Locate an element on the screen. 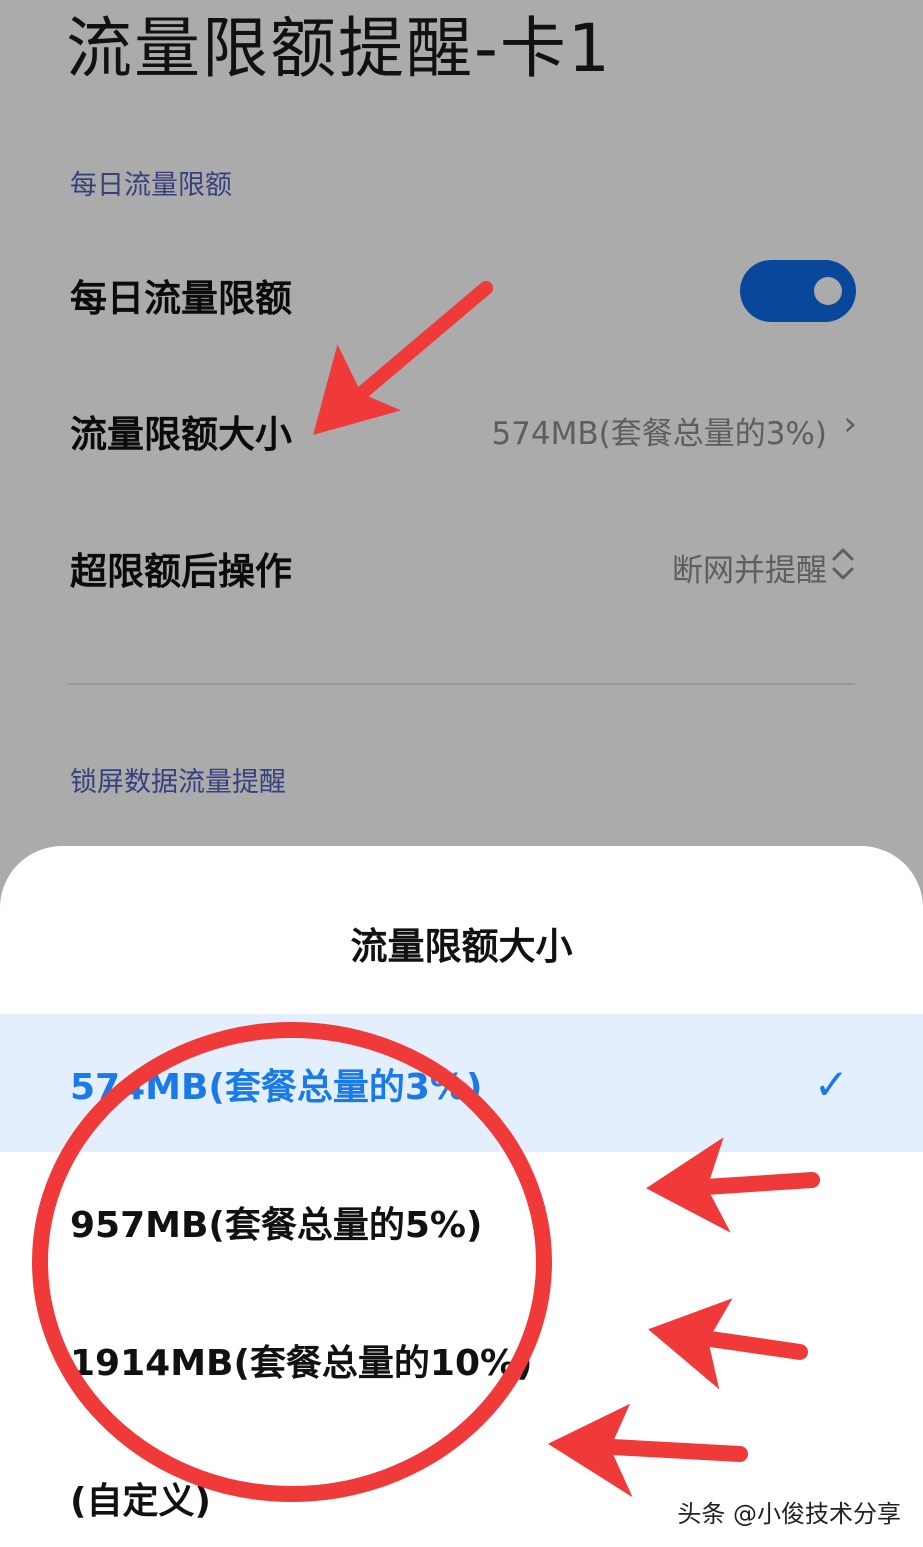  option-label: 574MB(套餐总量的3%) is located at coordinates (276, 1087).